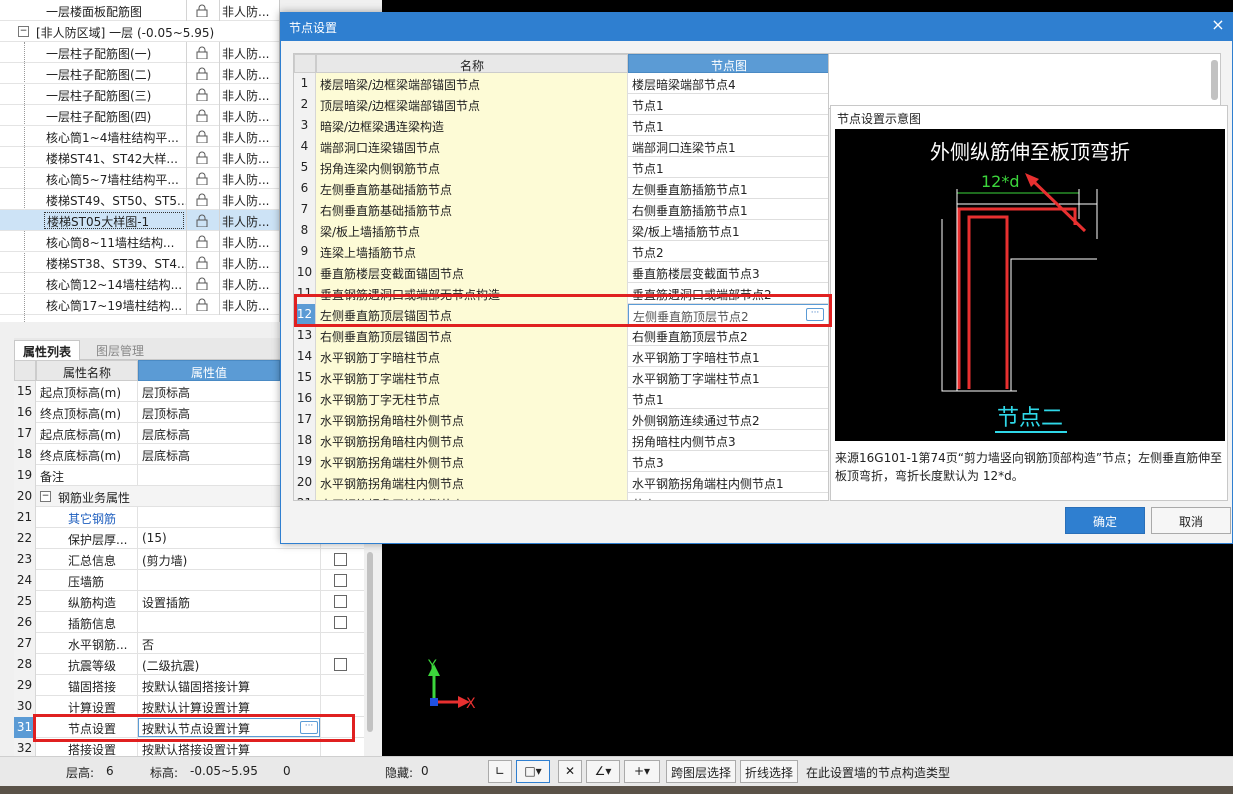  What do you see at coordinates (561, 496) in the screenshot?
I see `node-row: 21水平钢筋拐角无柱外侧节点节点1` at bounding box center [561, 496].